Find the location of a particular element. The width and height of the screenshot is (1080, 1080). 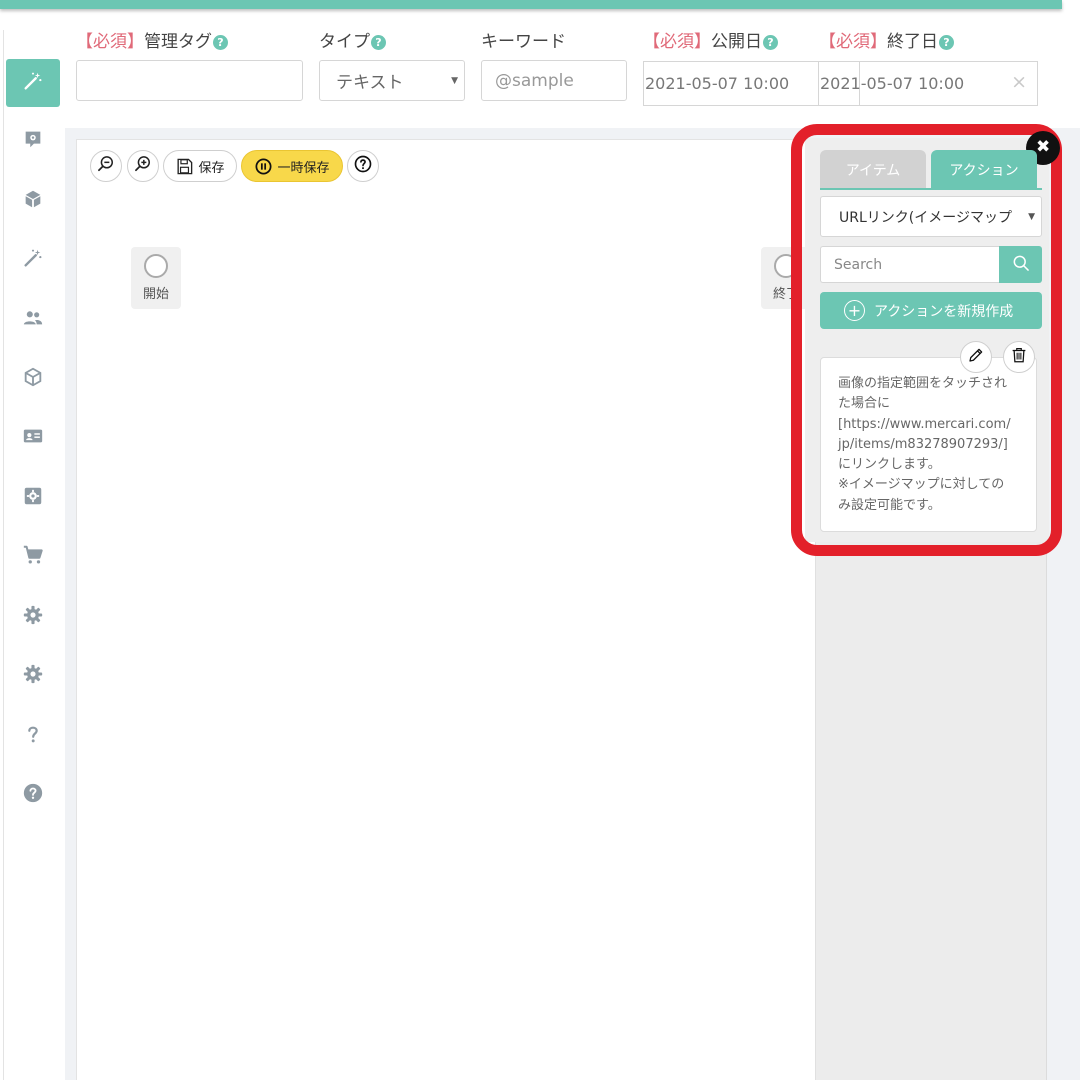

save-label: 保存 is located at coordinates (211, 168).